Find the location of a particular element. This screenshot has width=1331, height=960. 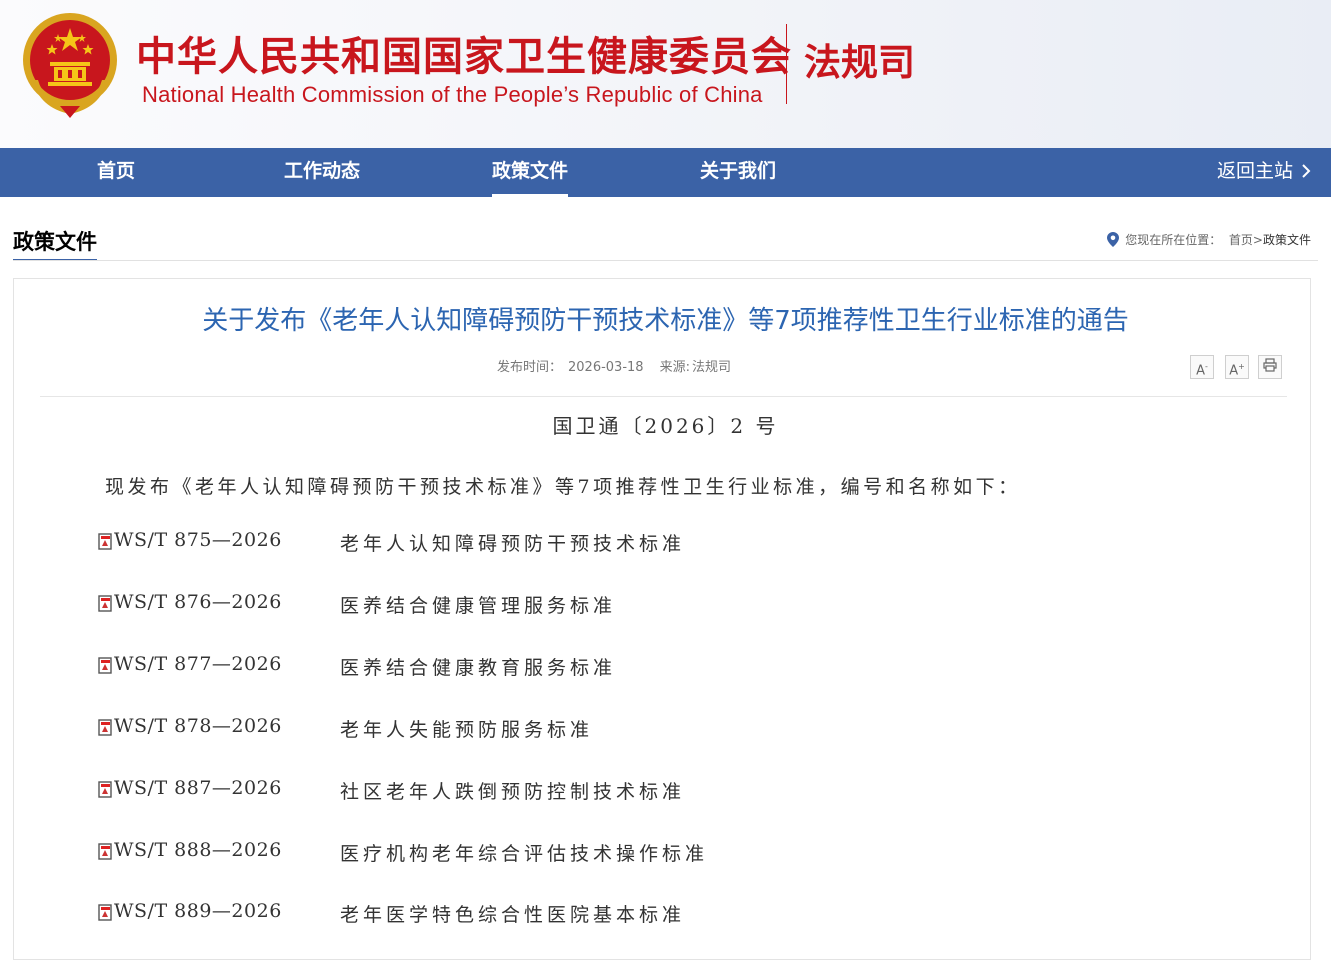

source-label: 来源: is located at coordinates (674, 367).